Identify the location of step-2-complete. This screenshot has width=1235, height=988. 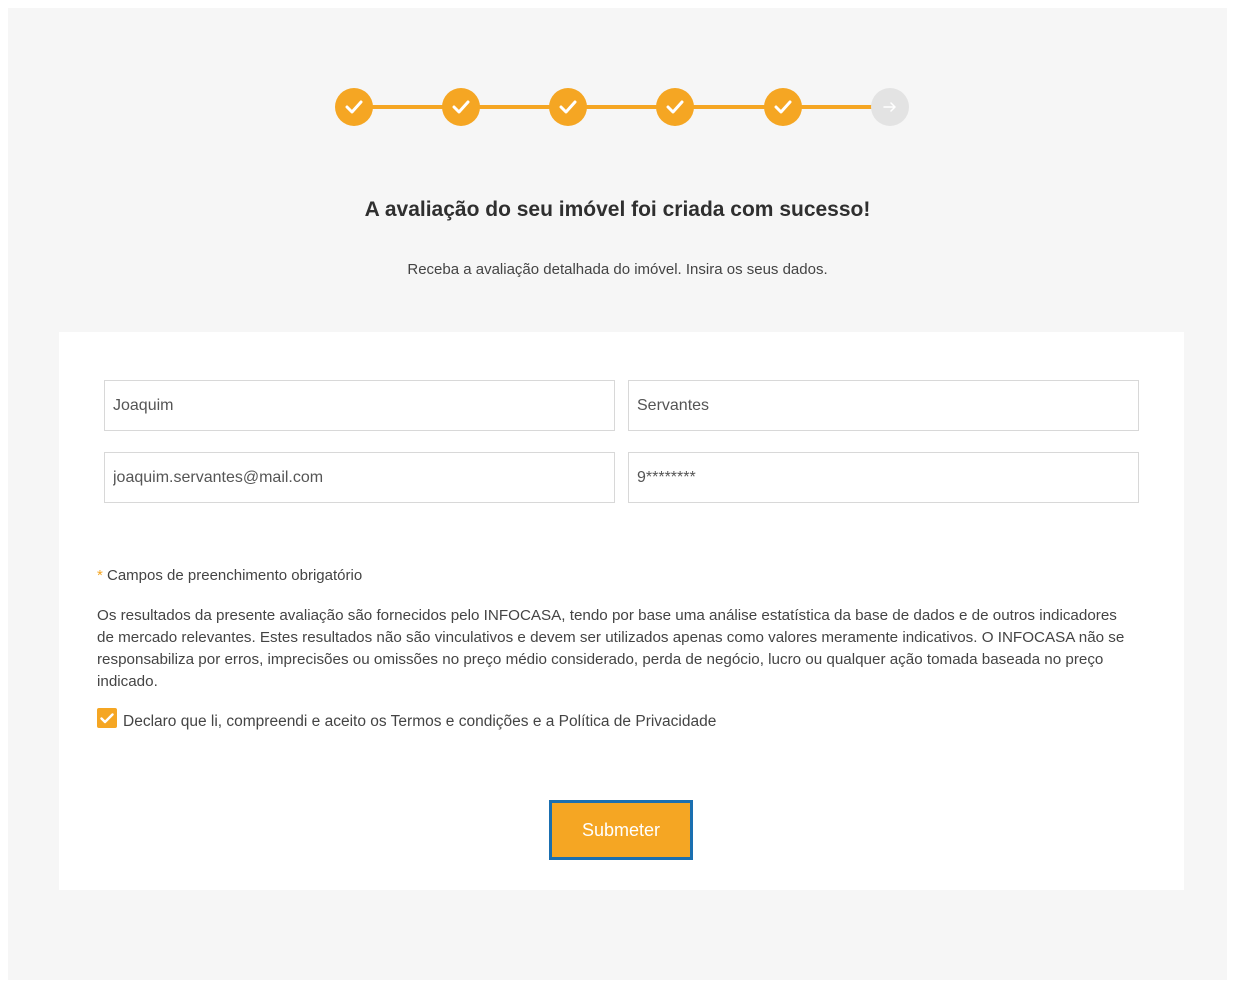
(461, 107).